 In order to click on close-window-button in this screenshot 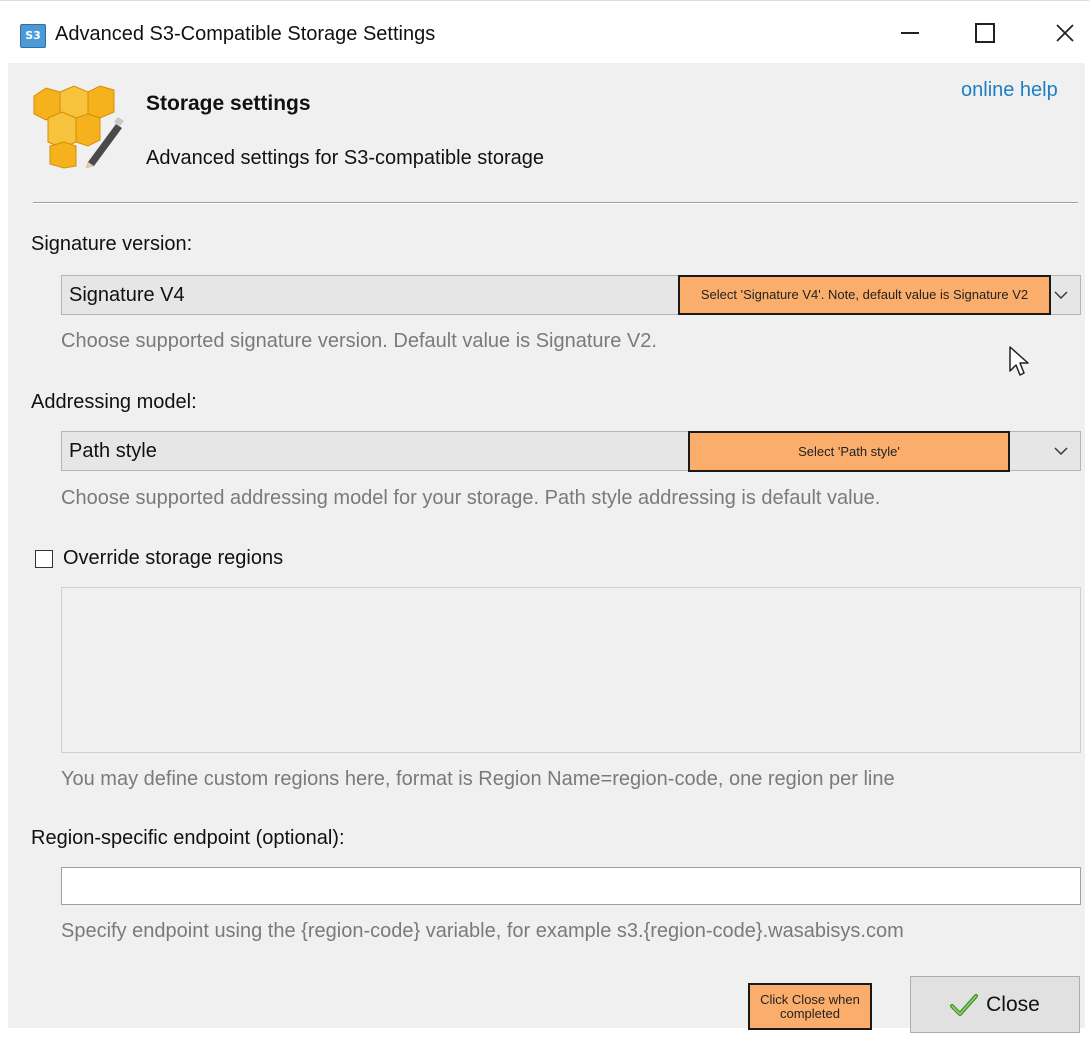, I will do `click(1062, 33)`.